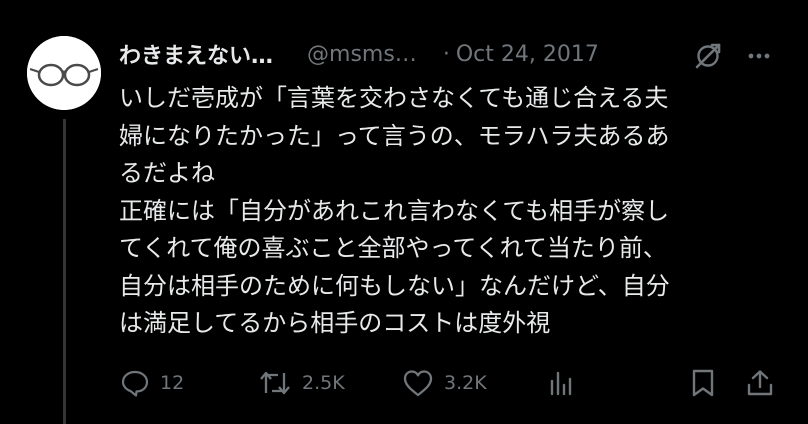  I want to click on bar-chart-icon, so click(561, 383).